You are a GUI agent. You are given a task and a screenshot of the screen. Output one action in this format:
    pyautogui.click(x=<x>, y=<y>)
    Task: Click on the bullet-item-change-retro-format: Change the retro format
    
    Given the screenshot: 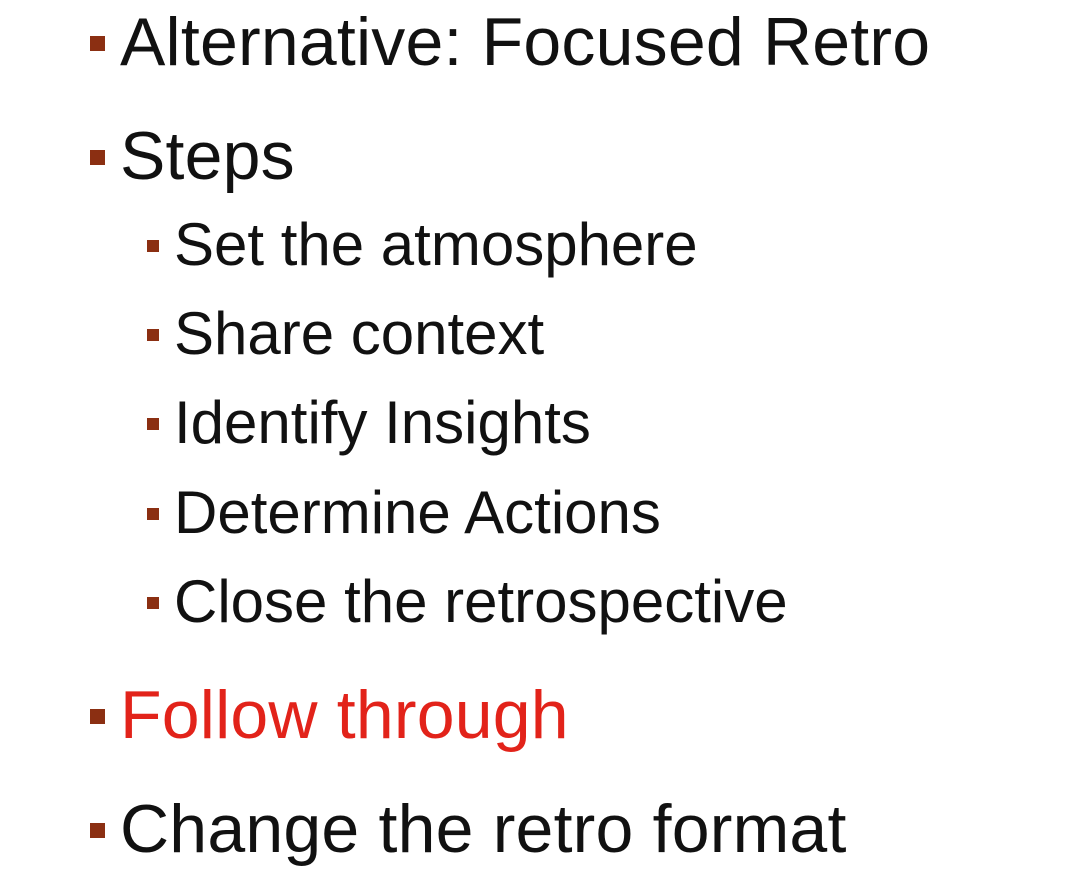 What is the action you would take?
    pyautogui.click(x=468, y=829)
    